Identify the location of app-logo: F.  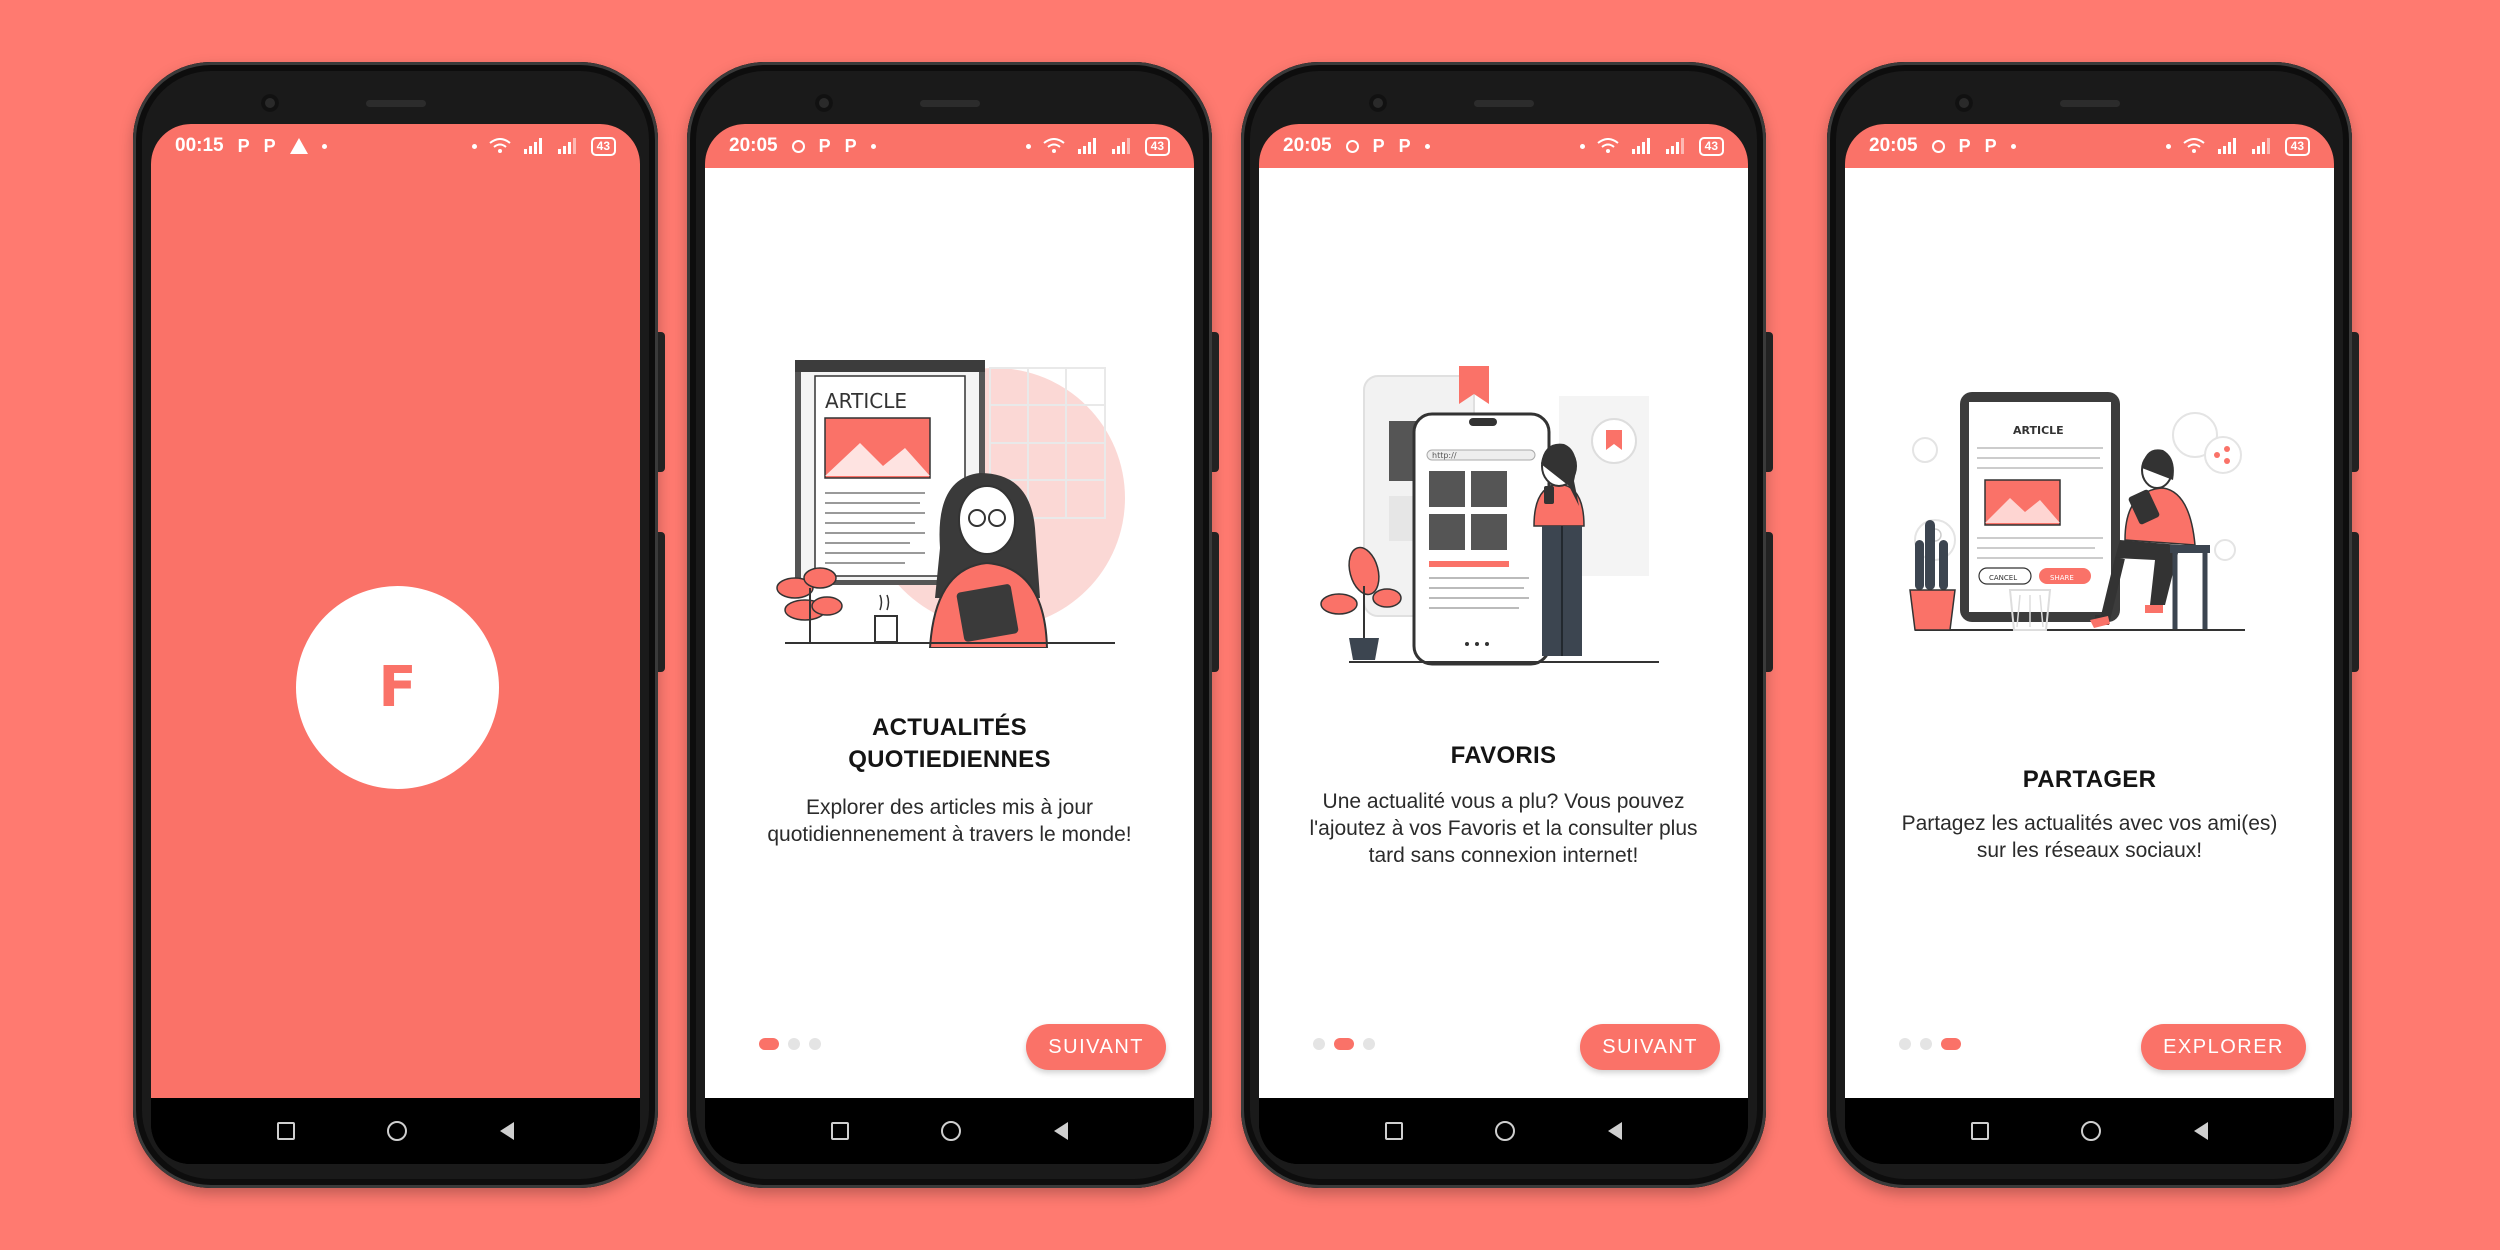
(397, 687).